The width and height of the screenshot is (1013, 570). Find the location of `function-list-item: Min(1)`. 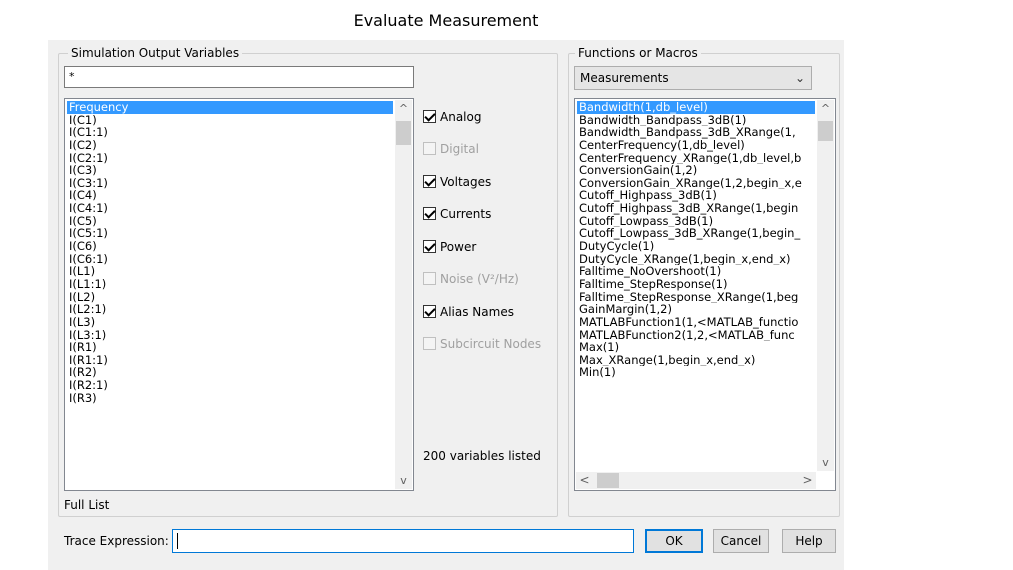

function-list-item: Min(1) is located at coordinates (696, 372).